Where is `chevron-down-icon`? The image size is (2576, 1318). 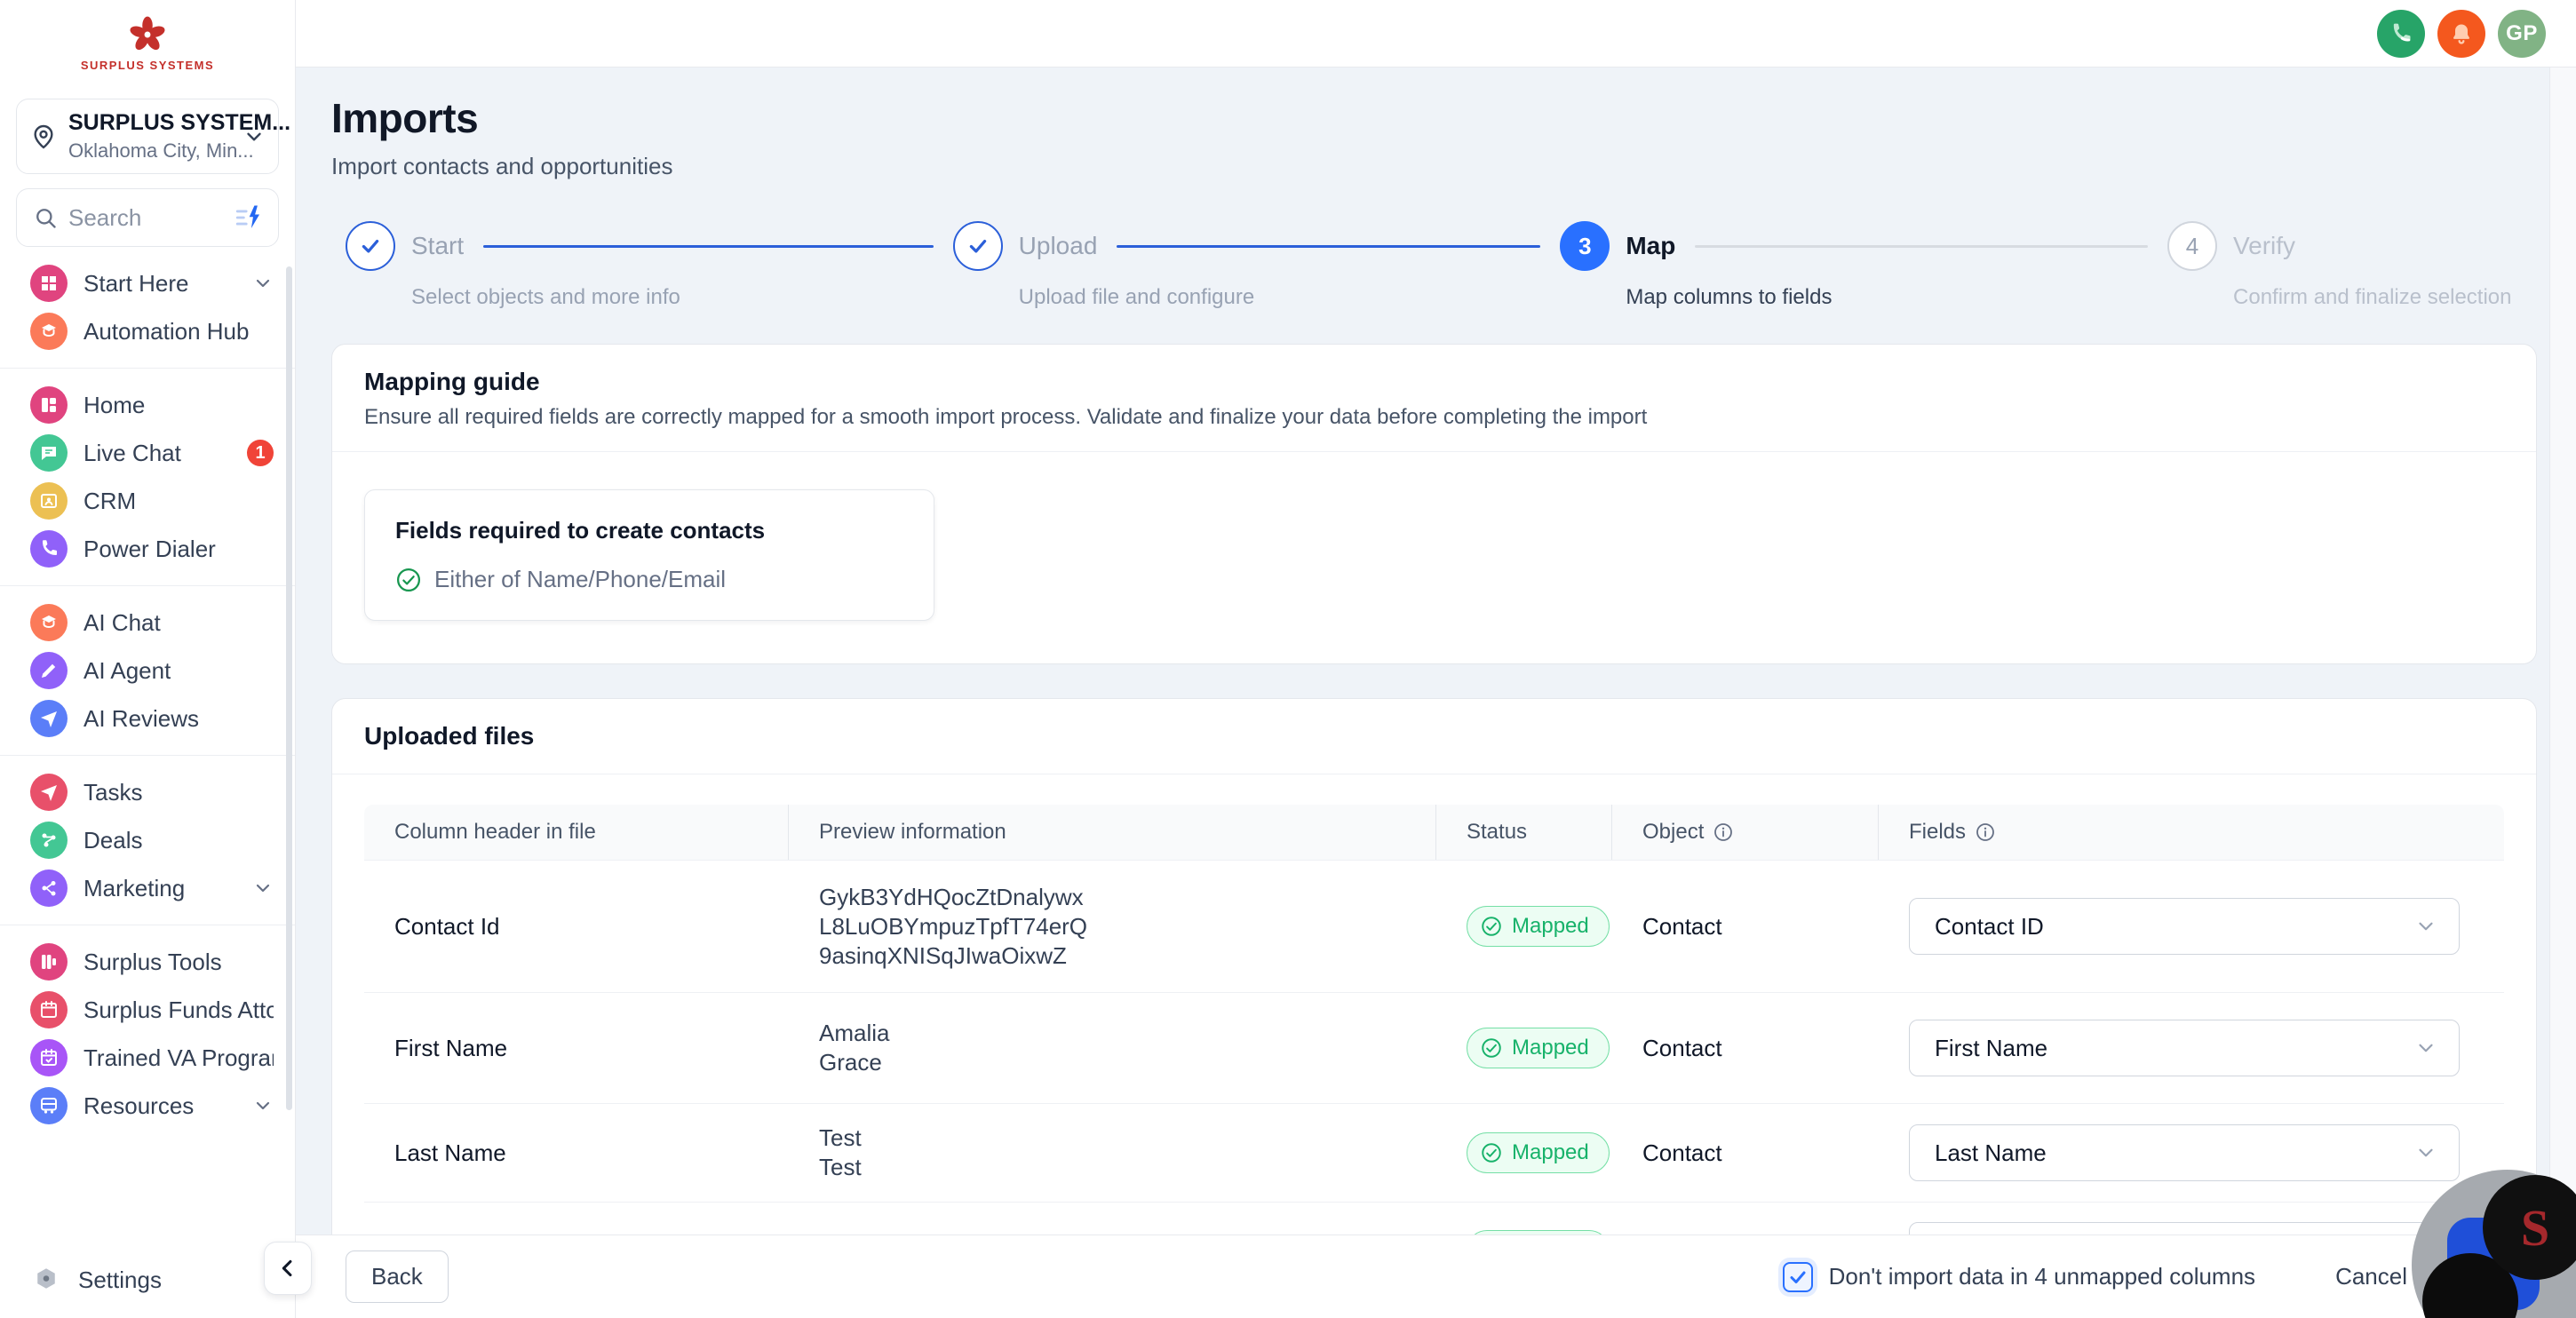 chevron-down-icon is located at coordinates (263, 1106).